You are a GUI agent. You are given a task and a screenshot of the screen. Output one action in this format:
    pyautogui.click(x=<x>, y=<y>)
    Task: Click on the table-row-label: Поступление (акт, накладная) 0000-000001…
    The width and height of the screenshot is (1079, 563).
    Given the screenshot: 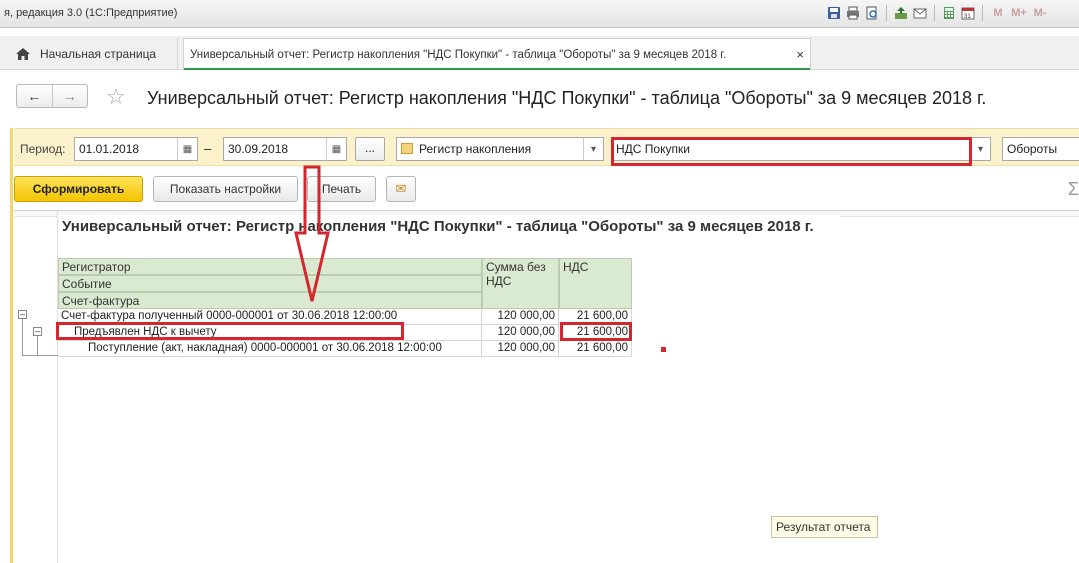 What is the action you would take?
    pyautogui.click(x=270, y=349)
    